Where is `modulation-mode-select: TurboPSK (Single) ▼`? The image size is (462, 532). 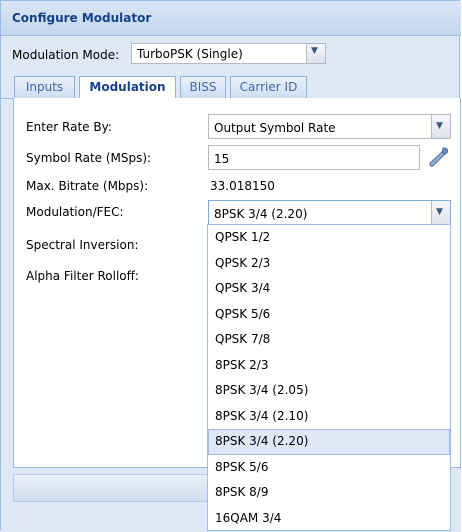
modulation-mode-select: TurboPSK (Single) ▼ is located at coordinates (228, 53).